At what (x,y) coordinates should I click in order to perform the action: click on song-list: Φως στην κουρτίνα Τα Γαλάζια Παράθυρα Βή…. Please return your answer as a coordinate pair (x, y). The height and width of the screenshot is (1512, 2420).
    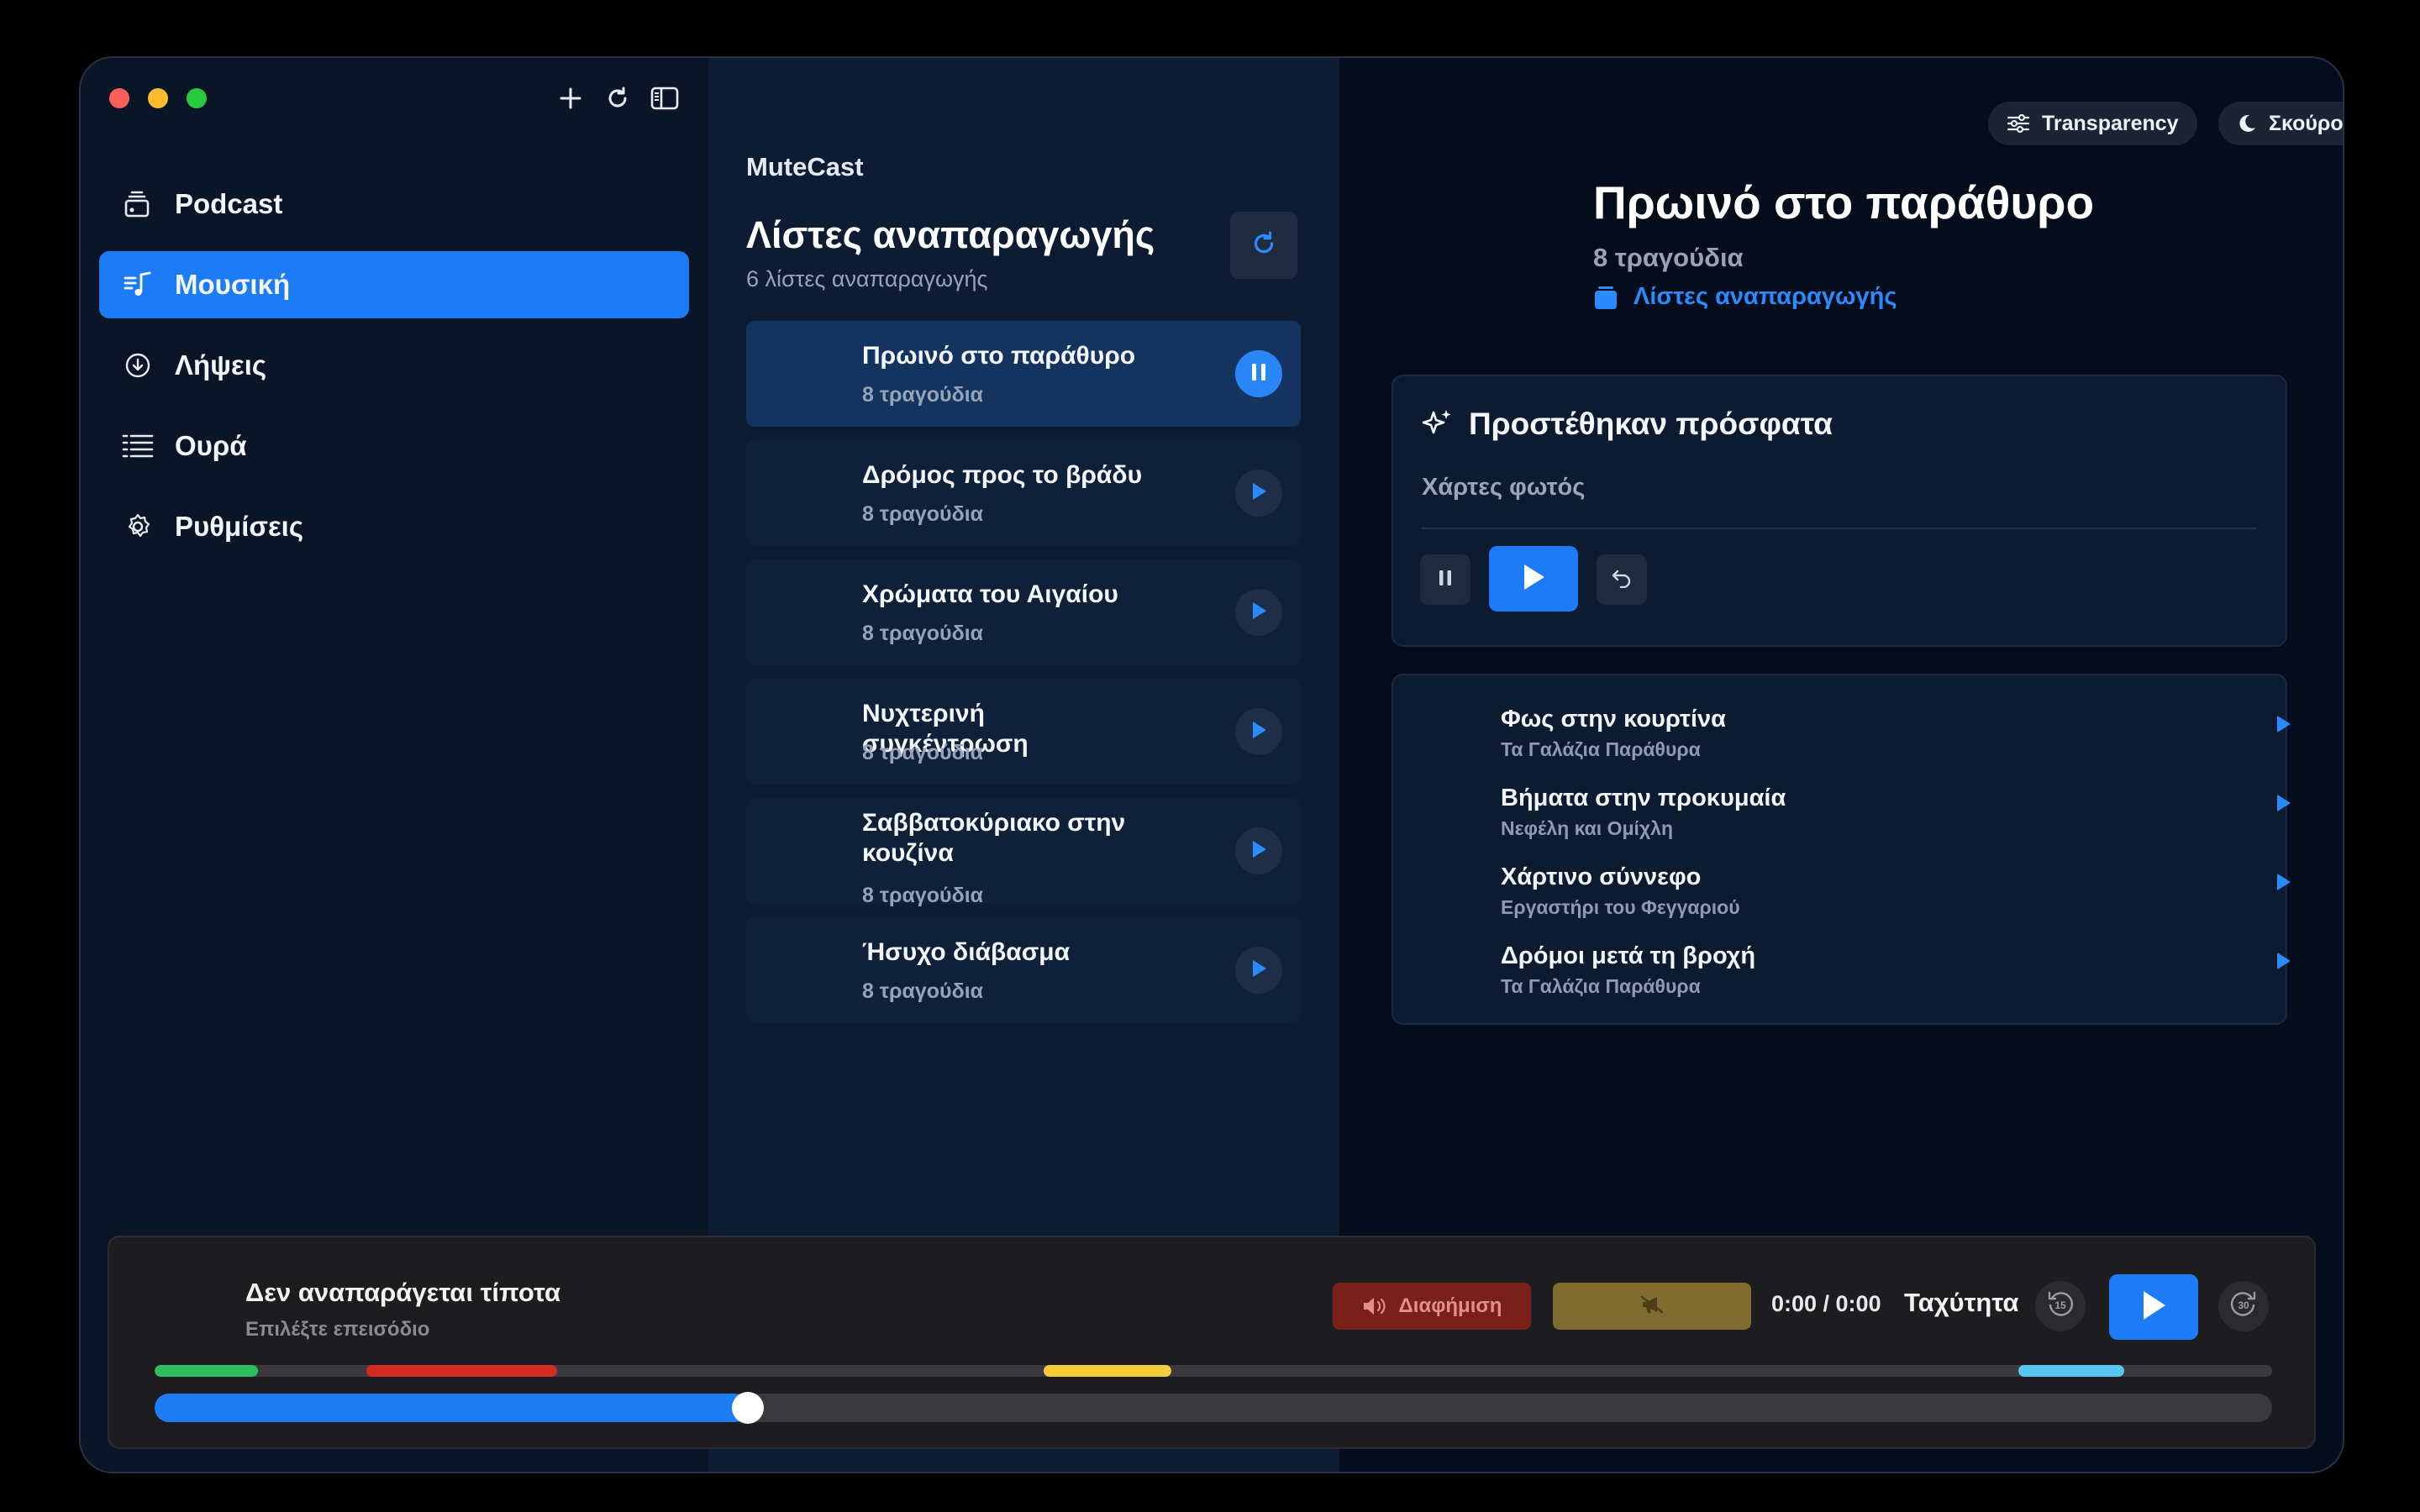
    Looking at the image, I should click on (1842, 849).